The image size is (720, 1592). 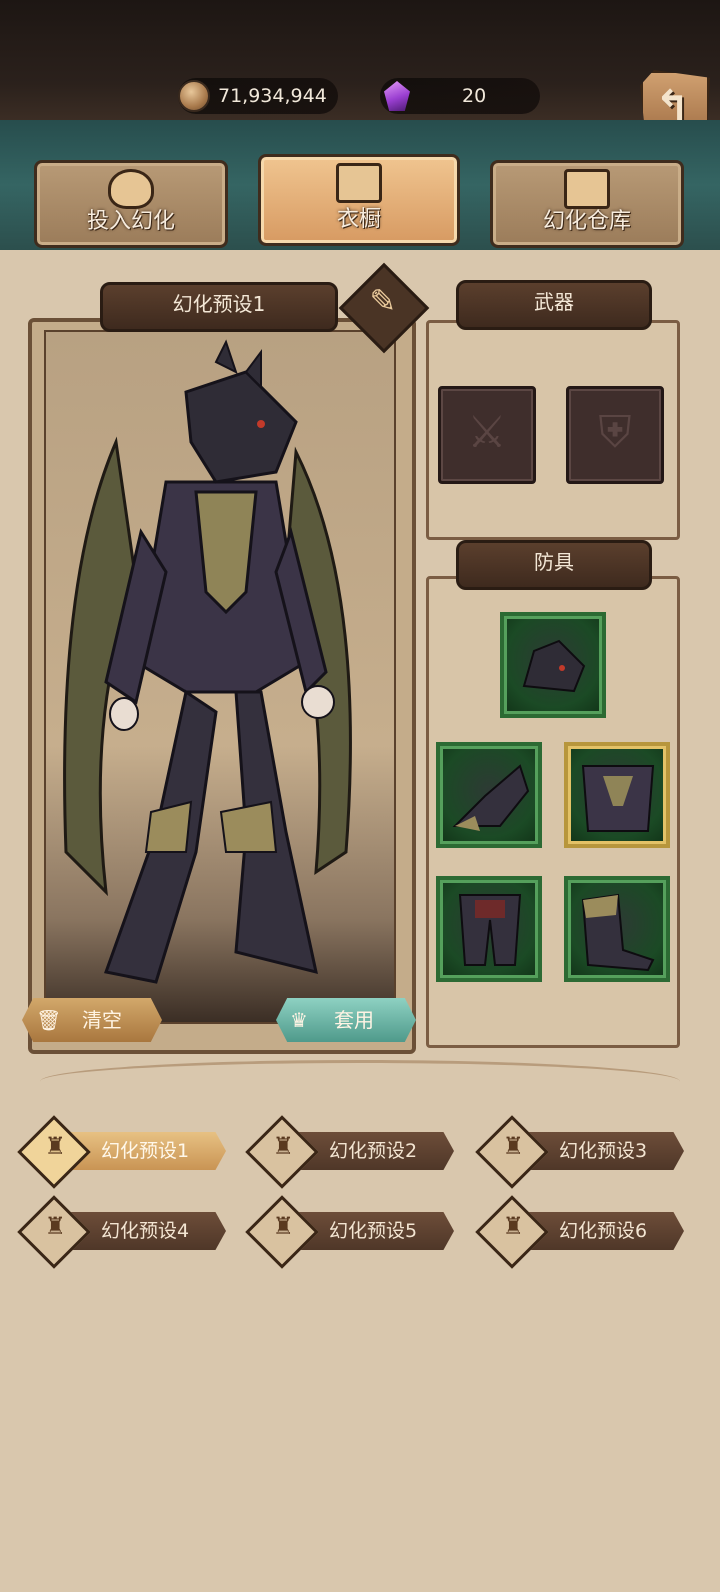 I want to click on preset-title: 幻化预设1, so click(x=219, y=307).